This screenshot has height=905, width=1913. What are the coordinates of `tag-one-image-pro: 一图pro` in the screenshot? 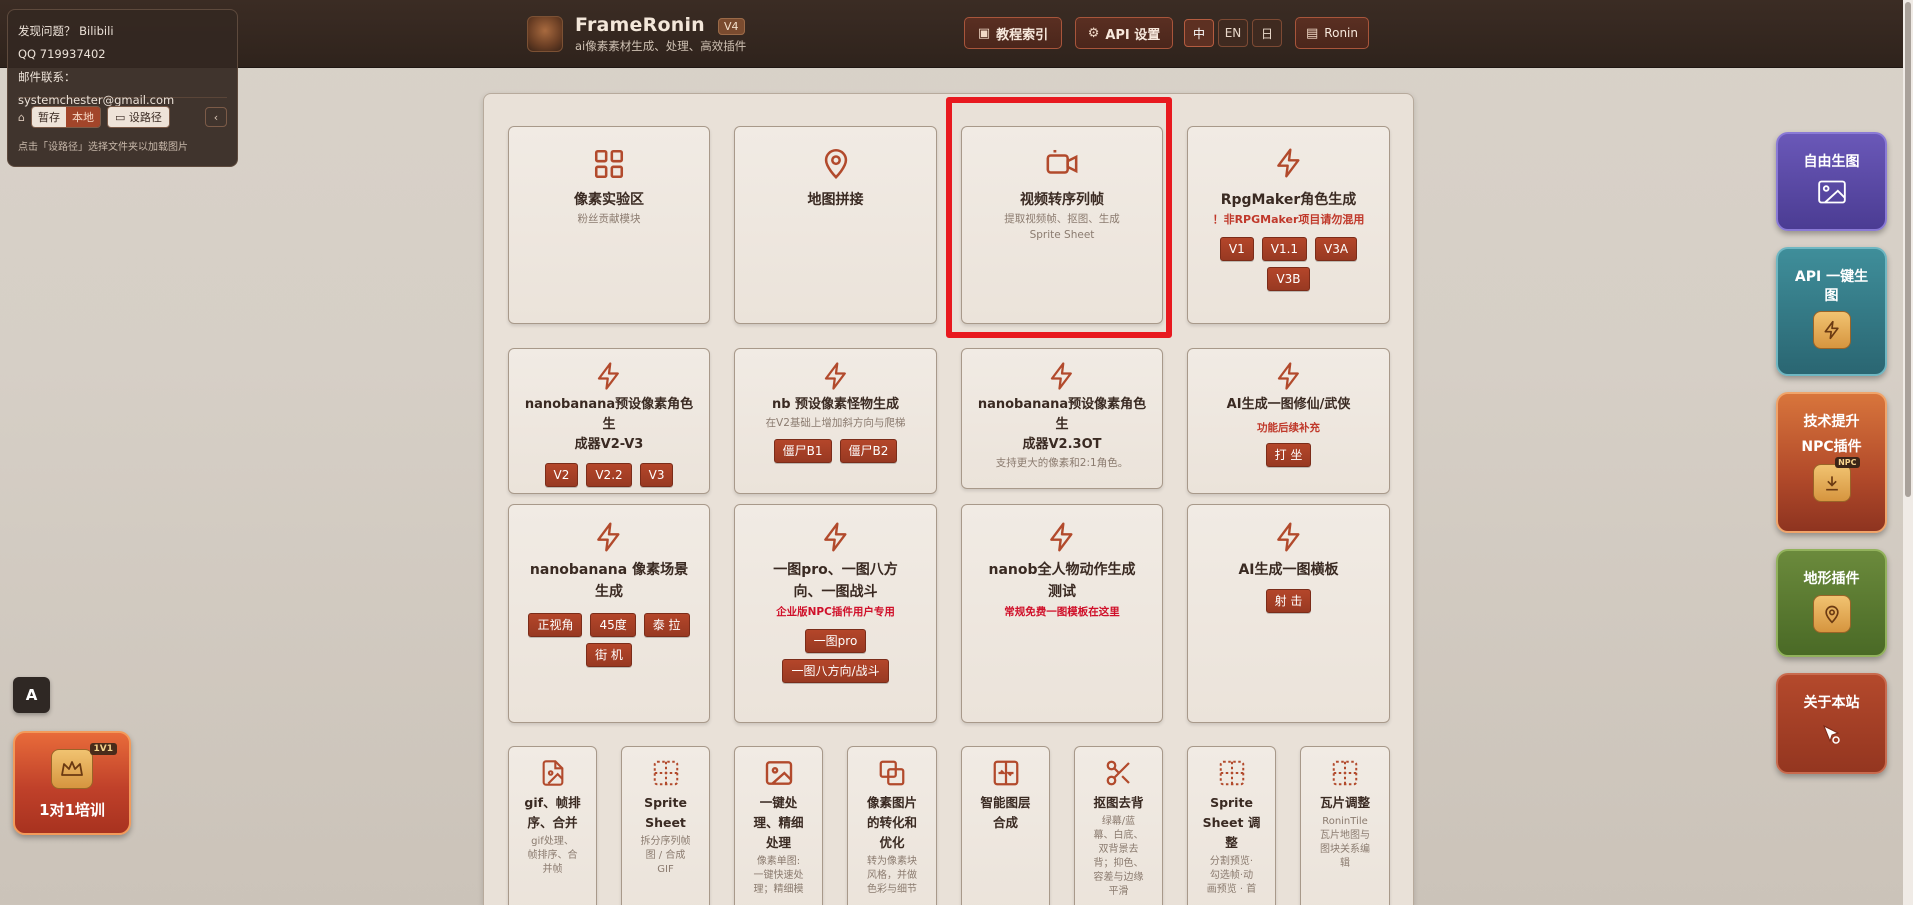 It's located at (835, 641).